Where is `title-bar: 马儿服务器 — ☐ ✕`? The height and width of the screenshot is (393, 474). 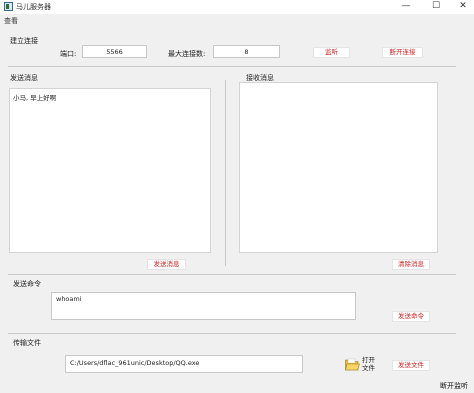
title-bar: 马儿服务器 — ☐ ✕ is located at coordinates (237, 7).